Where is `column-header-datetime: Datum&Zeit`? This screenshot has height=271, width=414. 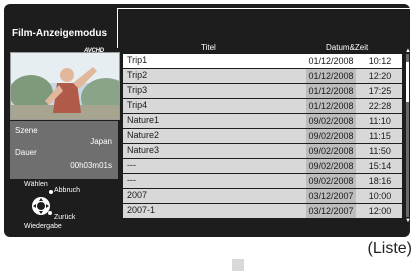 column-header-datetime: Datum&Zeit is located at coordinates (347, 47).